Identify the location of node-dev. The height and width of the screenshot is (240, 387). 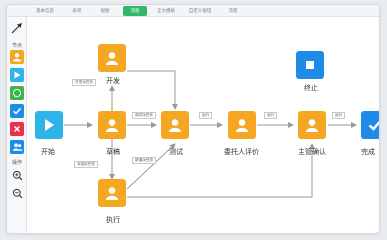
(112, 58).